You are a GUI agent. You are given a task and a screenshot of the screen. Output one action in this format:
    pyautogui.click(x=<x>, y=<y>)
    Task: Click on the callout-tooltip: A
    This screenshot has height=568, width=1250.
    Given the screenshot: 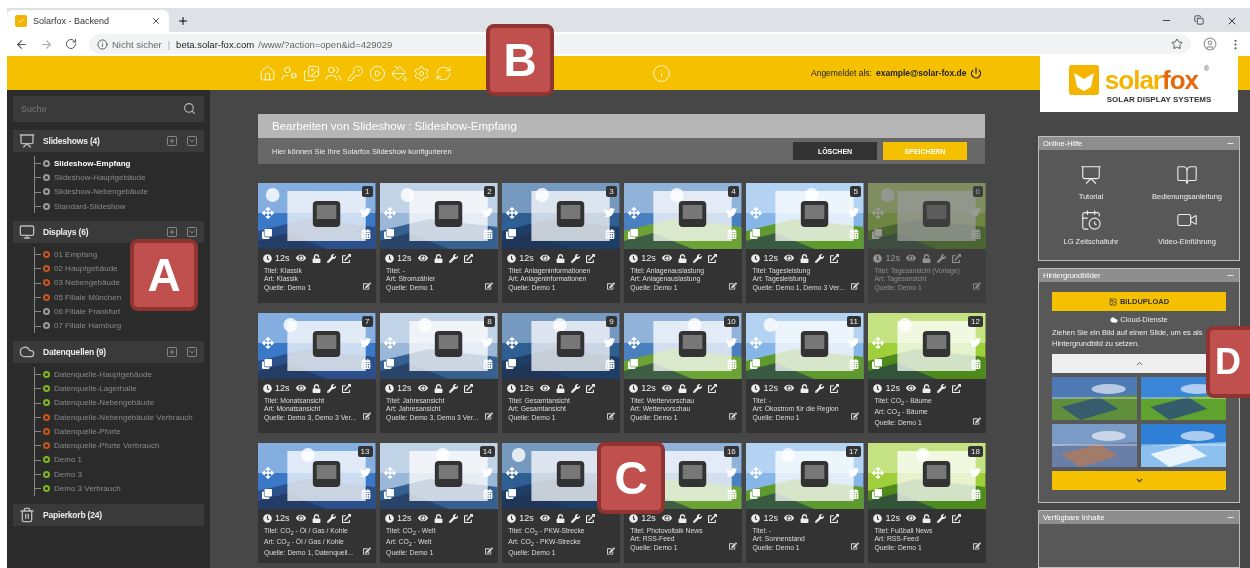 What is the action you would take?
    pyautogui.click(x=164, y=275)
    